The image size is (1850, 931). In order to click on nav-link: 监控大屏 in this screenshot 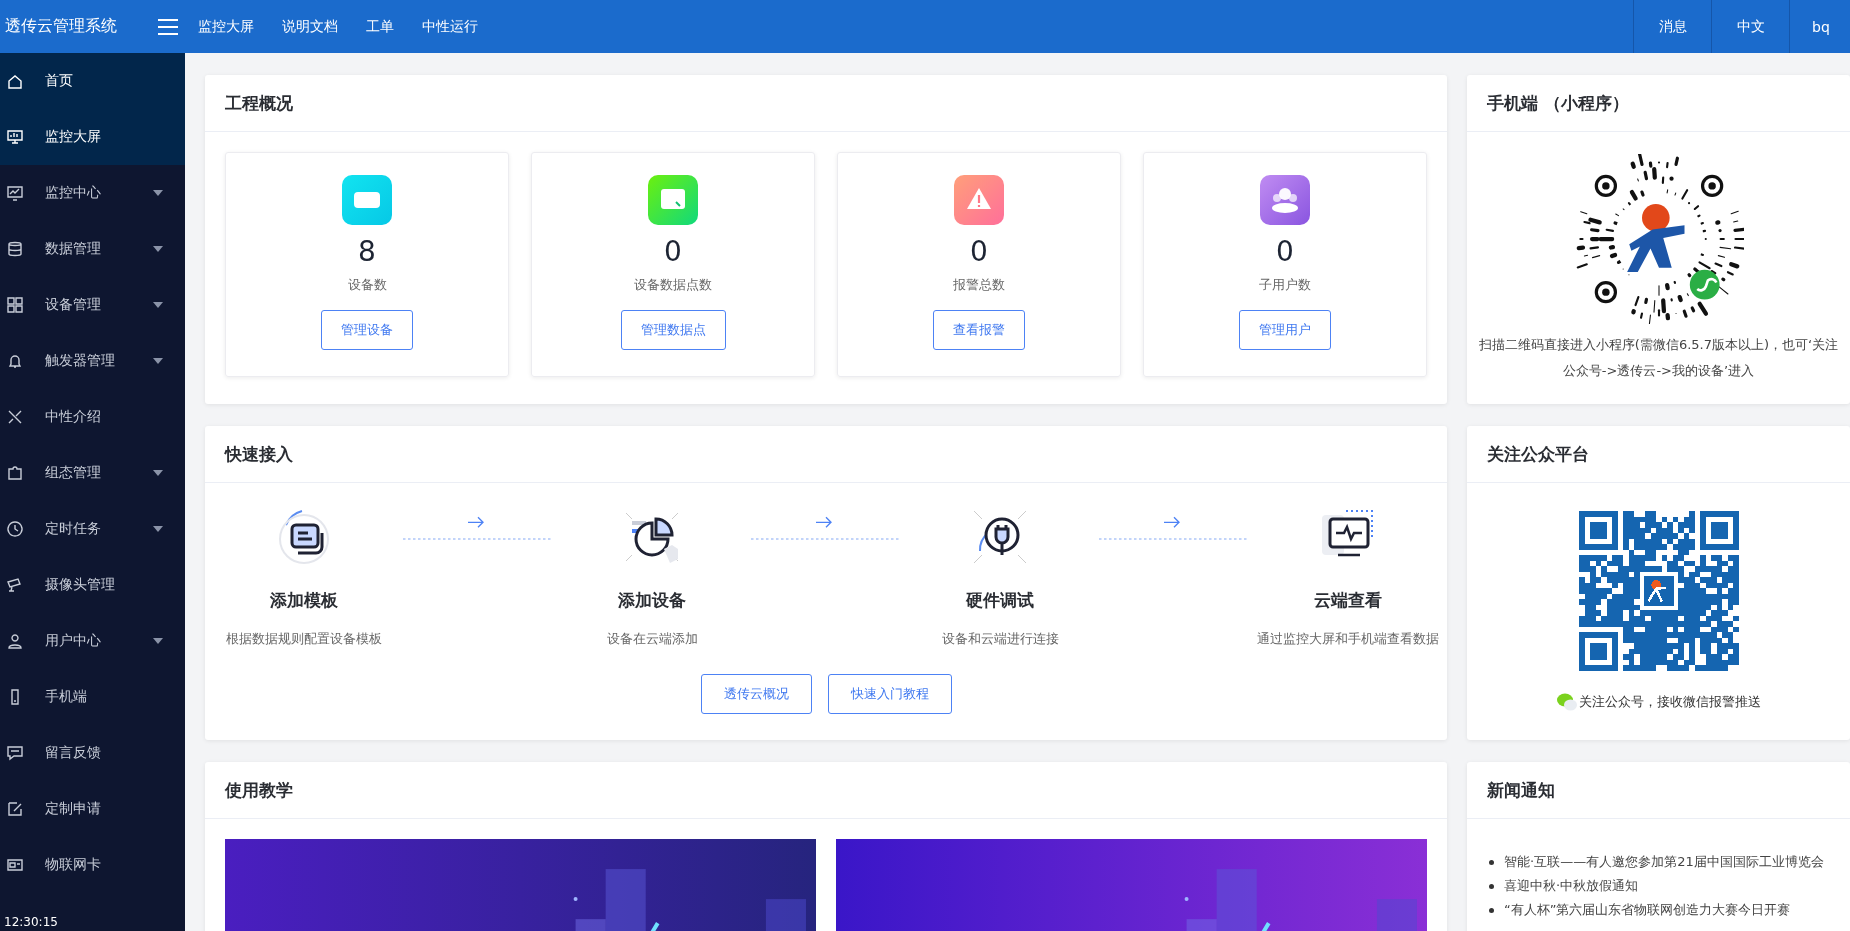, I will do `click(226, 26)`.